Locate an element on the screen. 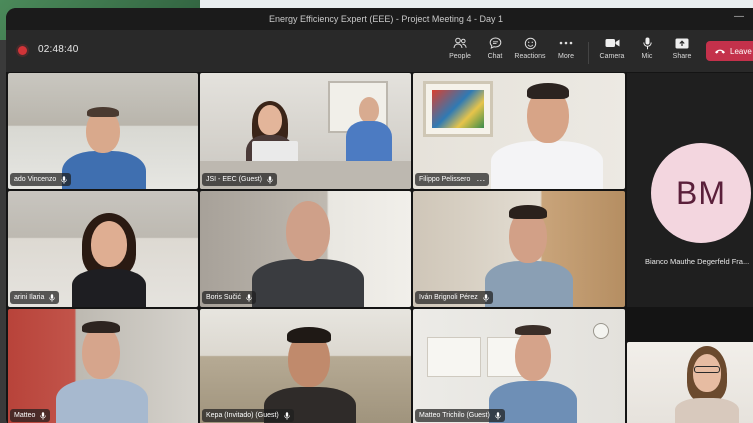  chat-icon is located at coordinates (495, 43).